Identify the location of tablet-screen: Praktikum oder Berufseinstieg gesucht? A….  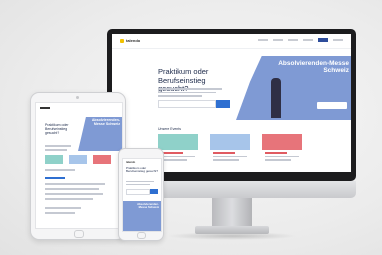
(79, 165).